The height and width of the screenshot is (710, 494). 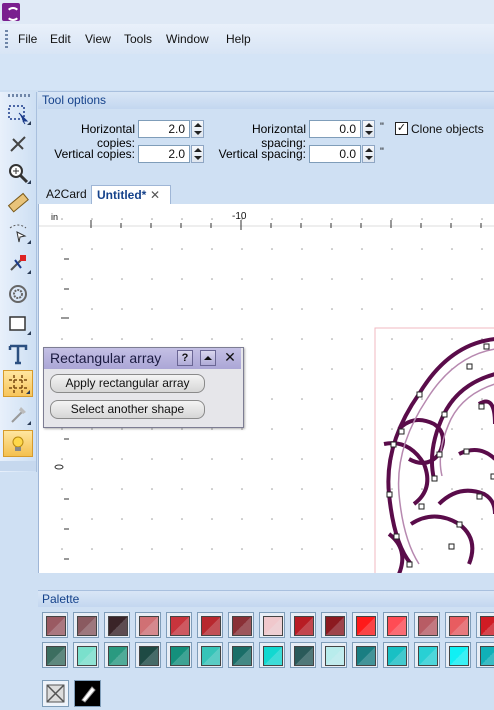 What do you see at coordinates (127, 383) in the screenshot?
I see `apply-rectangular-array-button: Apply rectangular array` at bounding box center [127, 383].